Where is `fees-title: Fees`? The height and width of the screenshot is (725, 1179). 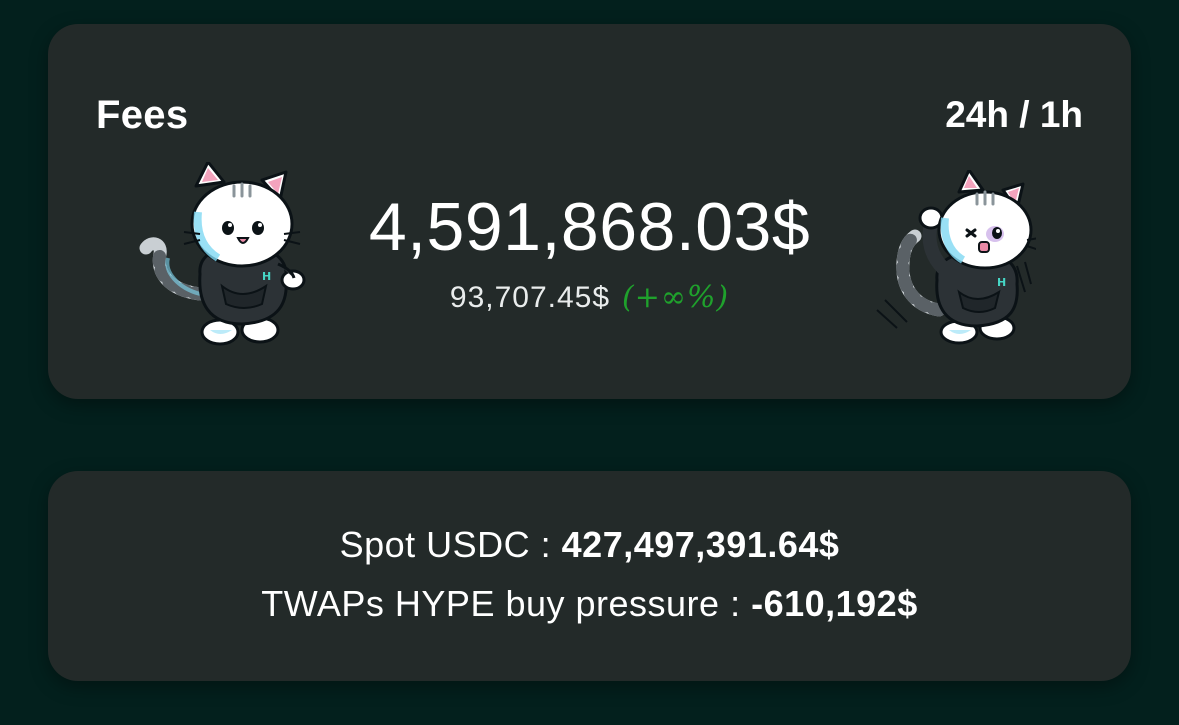
fees-title: Fees is located at coordinates (142, 115).